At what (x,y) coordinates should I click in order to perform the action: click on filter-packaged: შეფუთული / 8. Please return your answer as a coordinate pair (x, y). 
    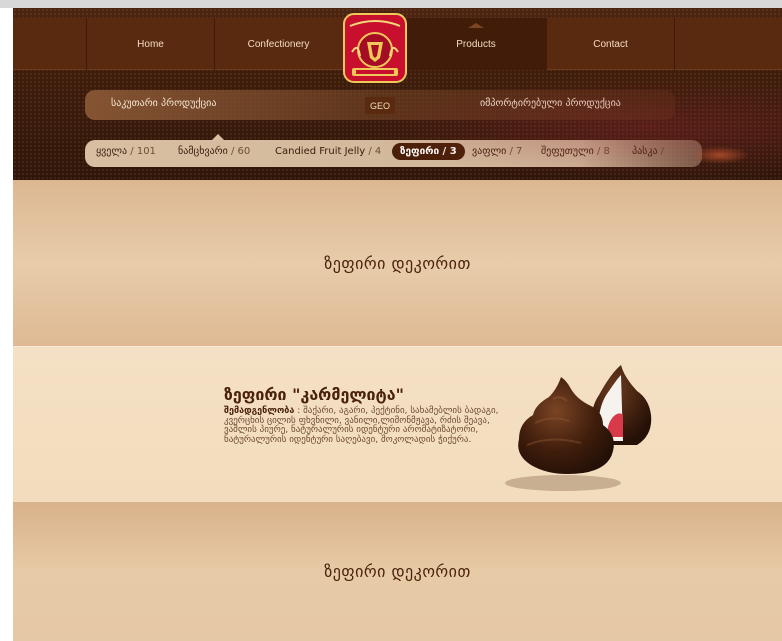
    Looking at the image, I should click on (575, 151).